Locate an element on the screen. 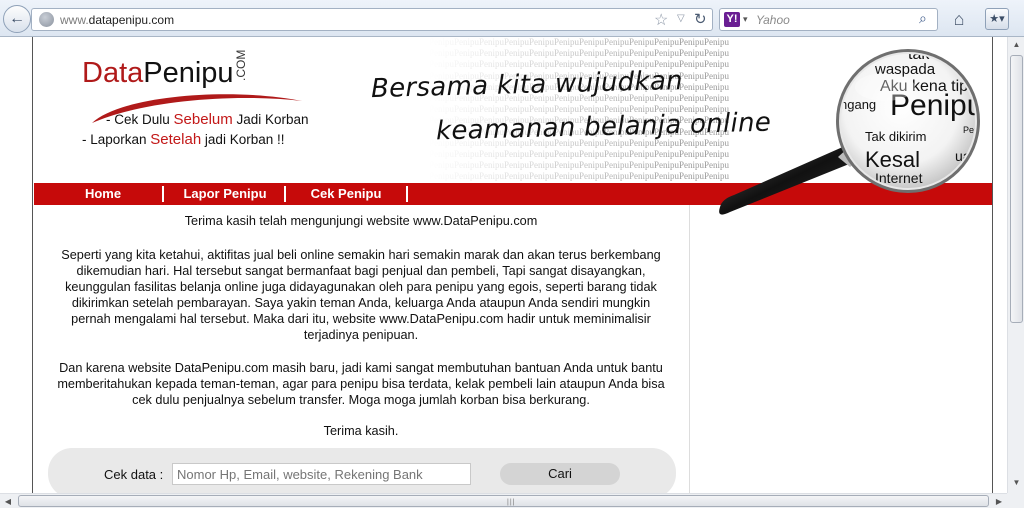  url-text: www.datapenipu.com is located at coordinates (117, 20).